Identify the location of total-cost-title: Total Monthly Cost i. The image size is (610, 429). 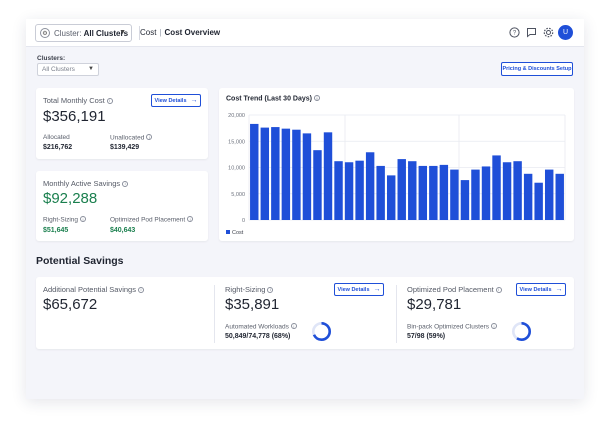
(78, 100).